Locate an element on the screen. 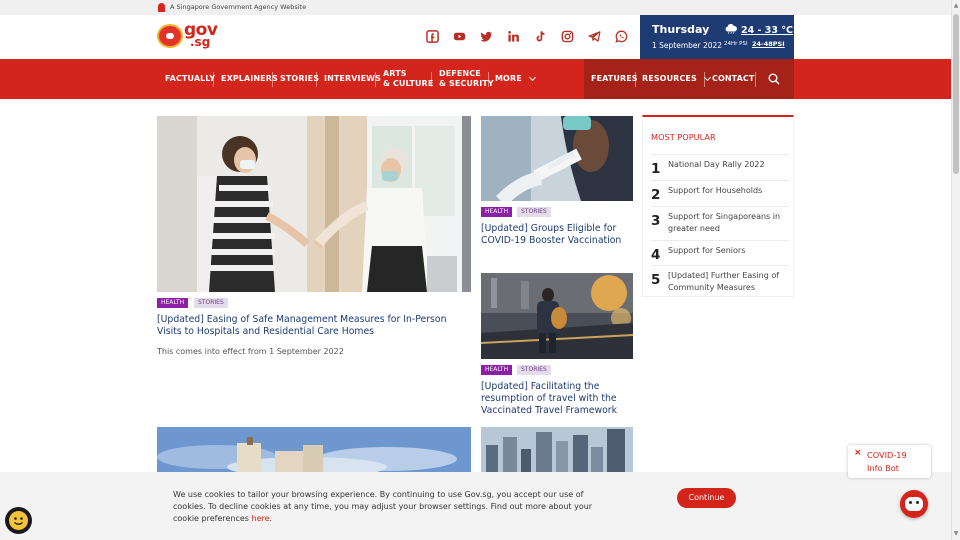 Image resolution: width=960 pixels, height=540 pixels. article-5-illustration is located at coordinates (557, 450).